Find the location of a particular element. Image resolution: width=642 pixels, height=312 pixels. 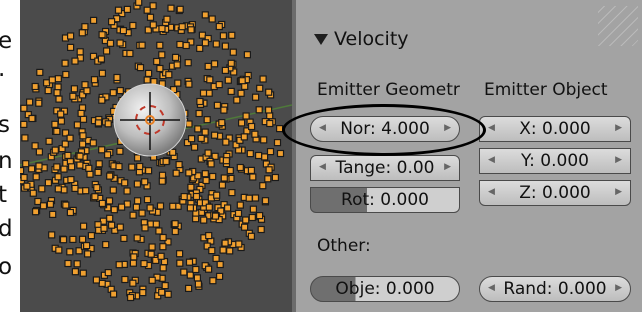

object-field: Obje: 0.000 is located at coordinates (385, 289).